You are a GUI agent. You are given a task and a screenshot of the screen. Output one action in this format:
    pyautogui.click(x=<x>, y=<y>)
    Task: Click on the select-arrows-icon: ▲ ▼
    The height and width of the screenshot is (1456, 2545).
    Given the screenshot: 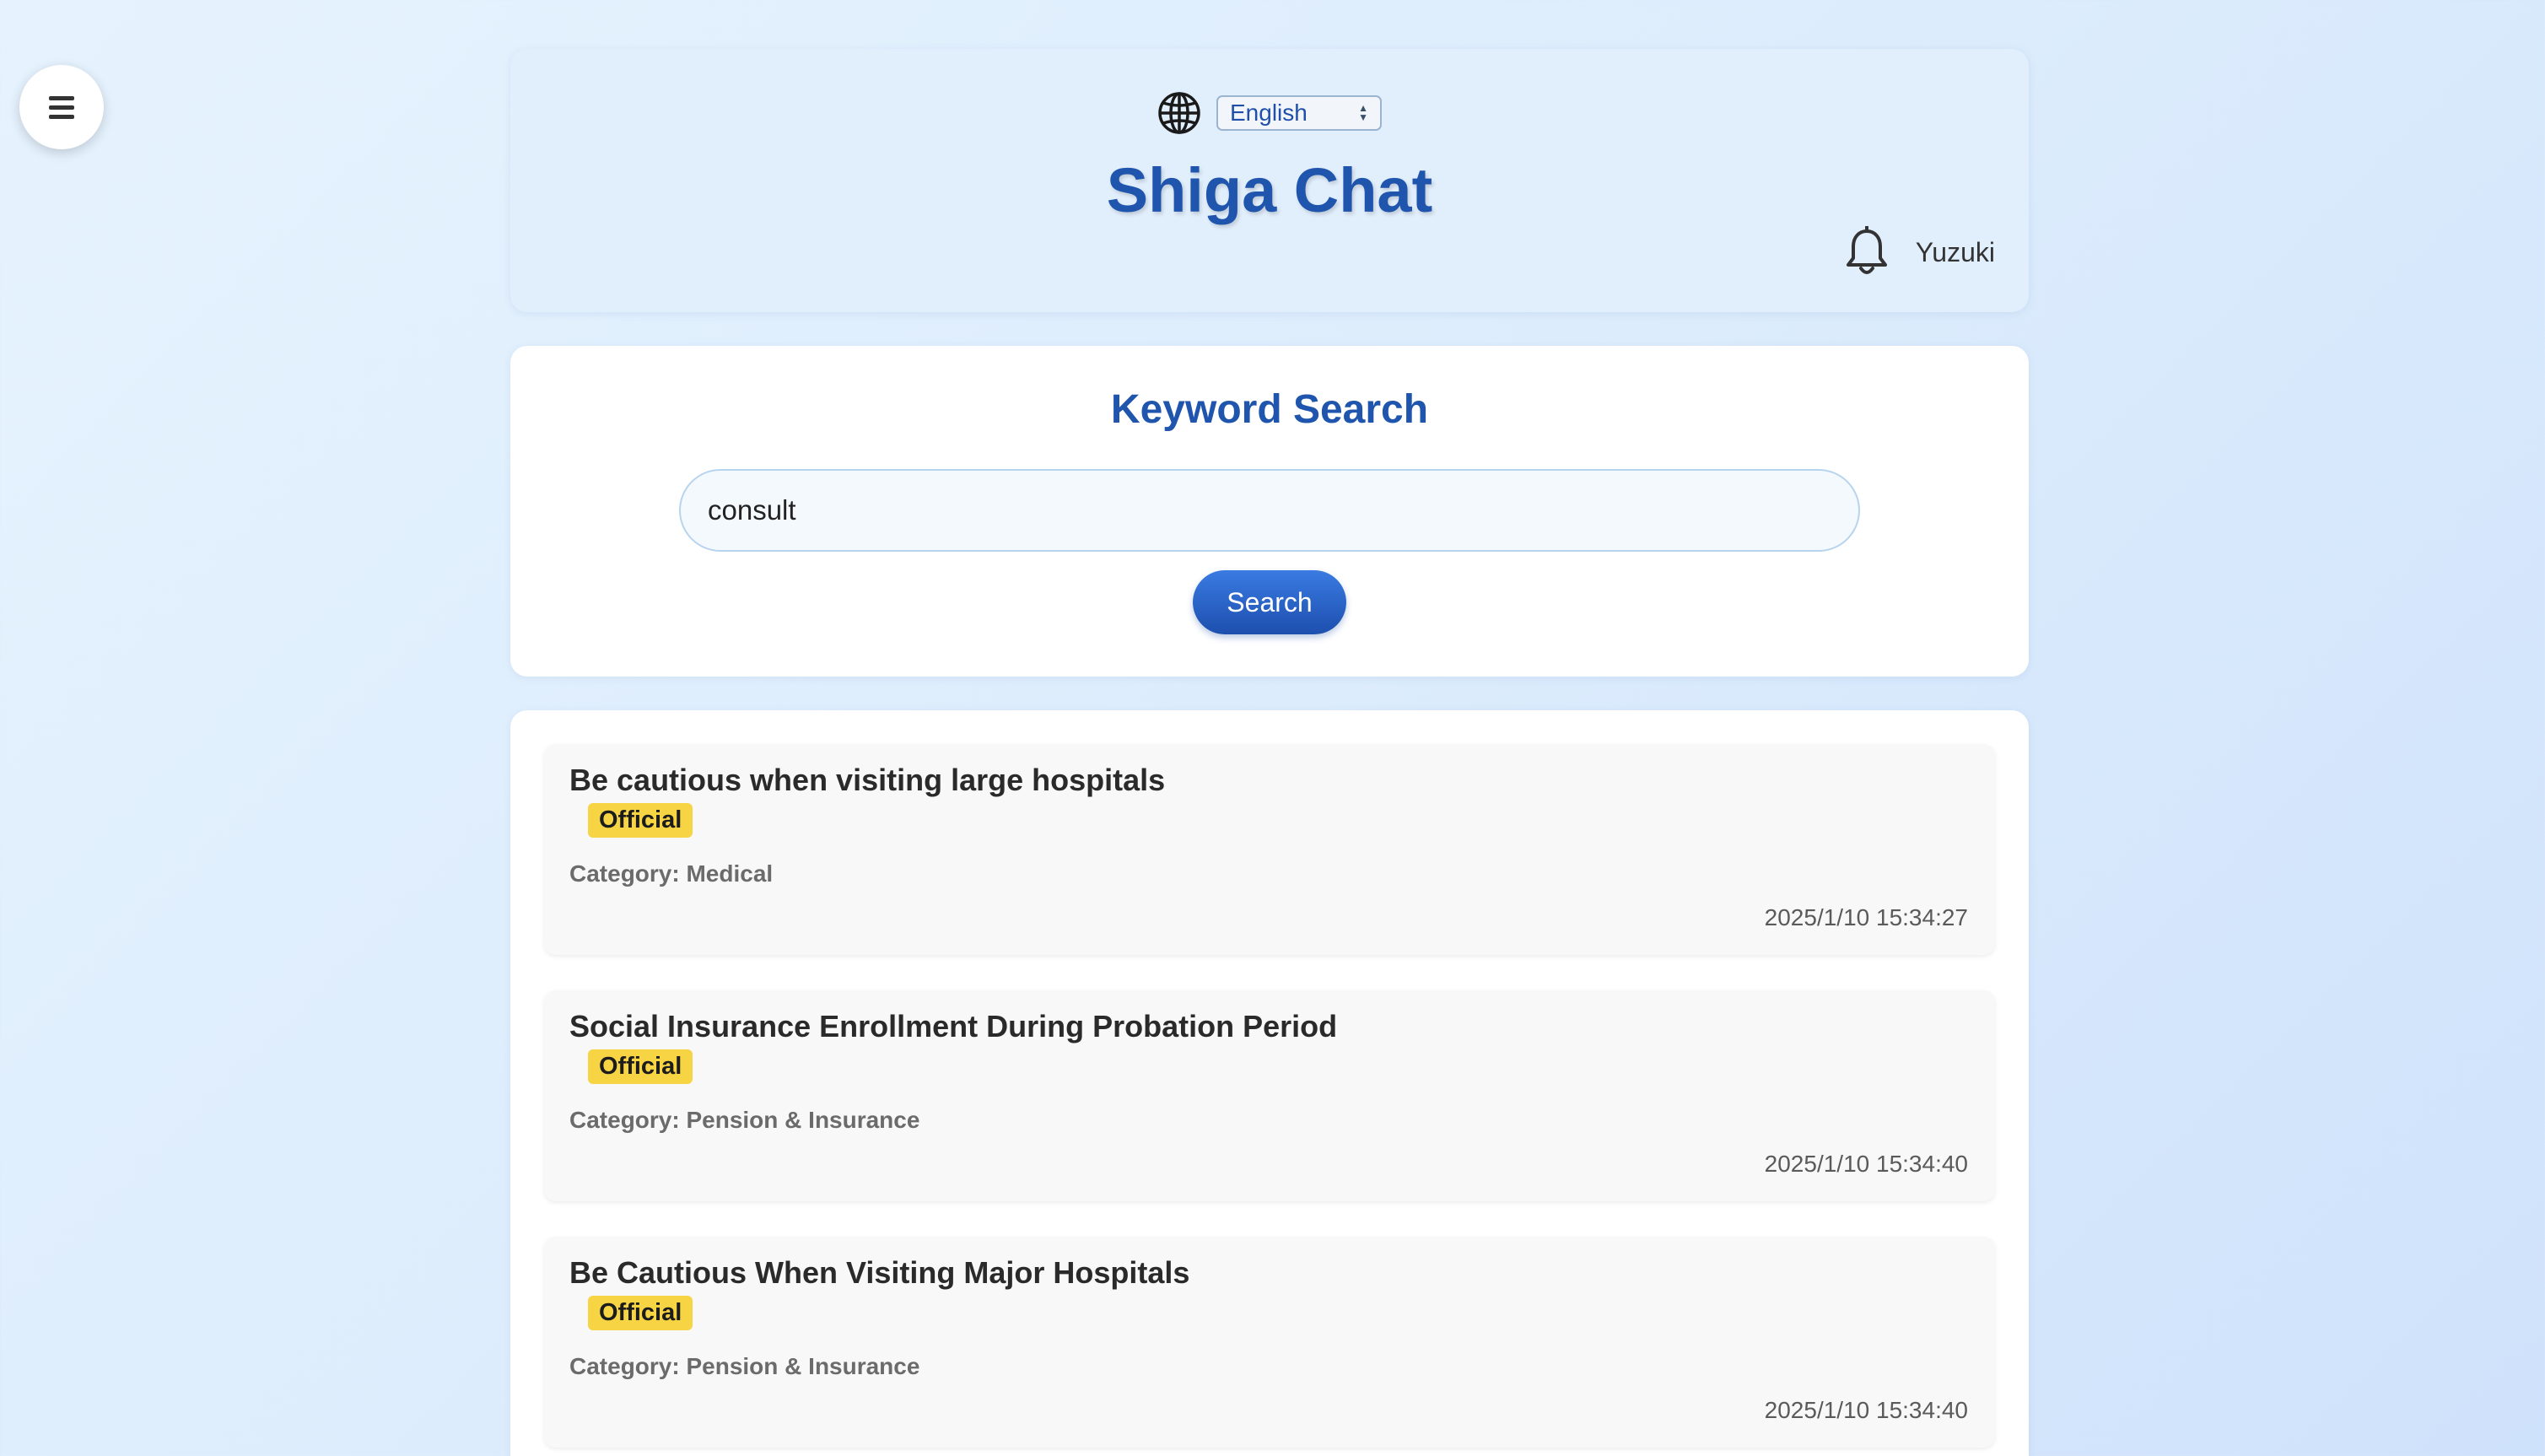 What is the action you would take?
    pyautogui.click(x=1363, y=112)
    